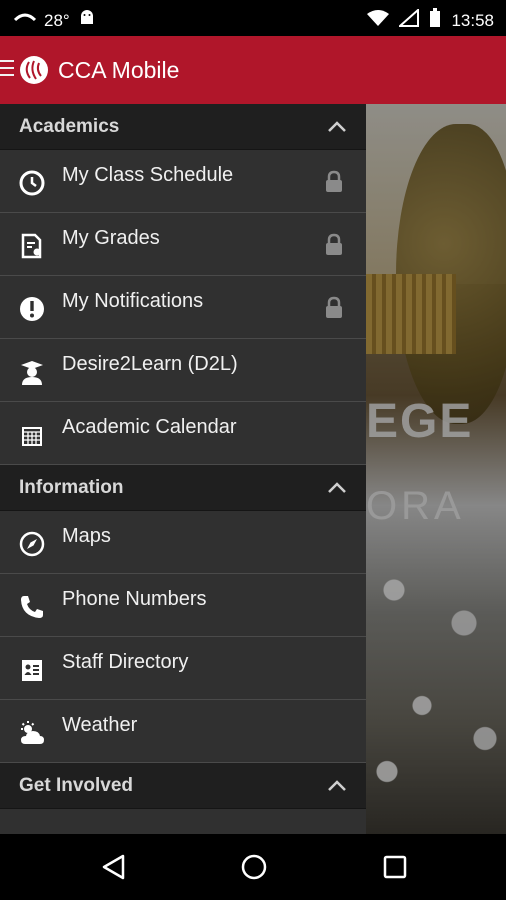  What do you see at coordinates (114, 867) in the screenshot?
I see `back-icon` at bounding box center [114, 867].